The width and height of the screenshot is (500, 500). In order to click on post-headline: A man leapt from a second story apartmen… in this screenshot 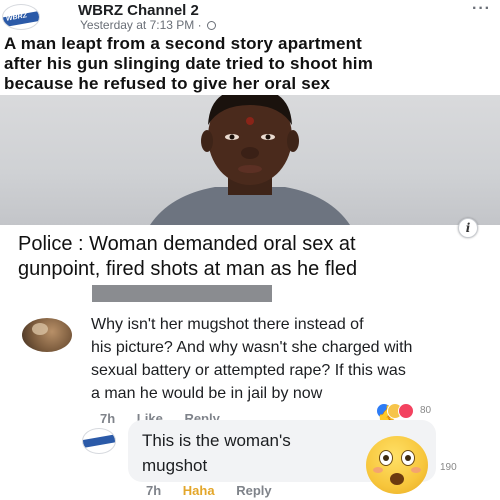, I will do `click(252, 64)`.